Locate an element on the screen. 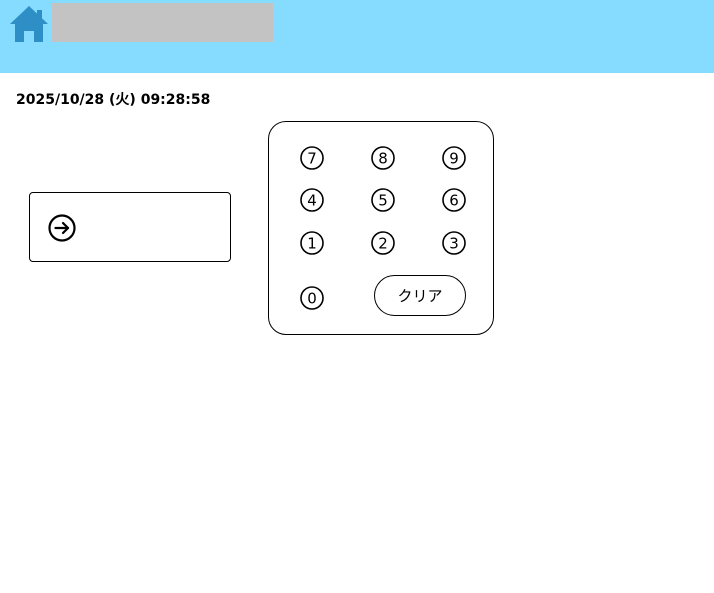 The width and height of the screenshot is (714, 593). keypad-key-label: 8 is located at coordinates (383, 159).